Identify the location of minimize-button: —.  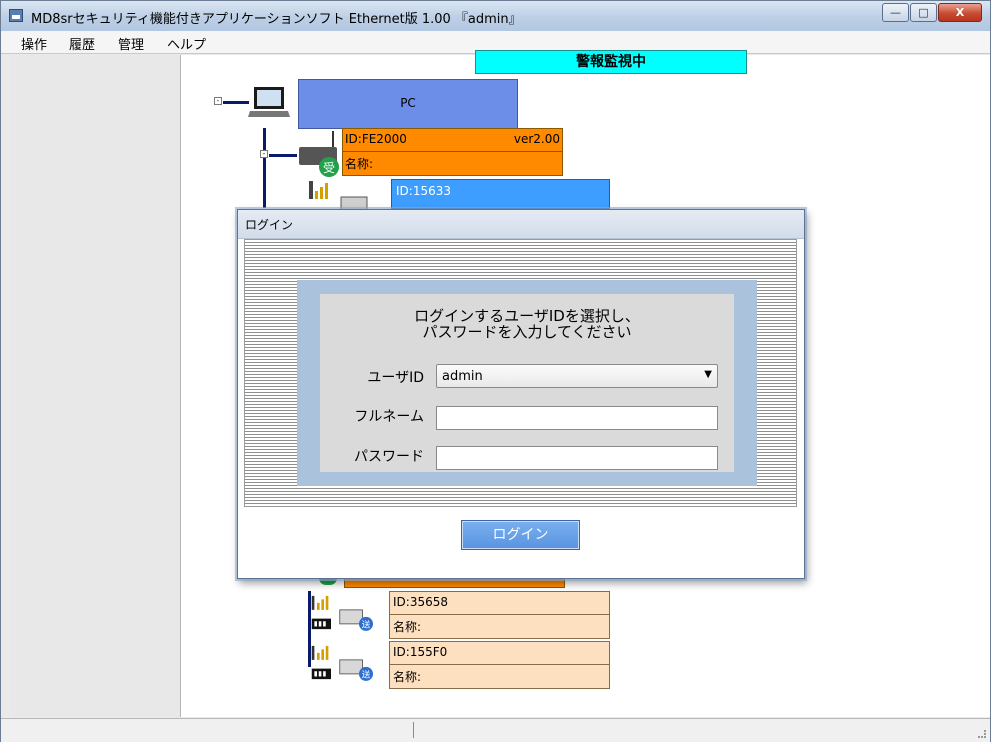
(895, 12).